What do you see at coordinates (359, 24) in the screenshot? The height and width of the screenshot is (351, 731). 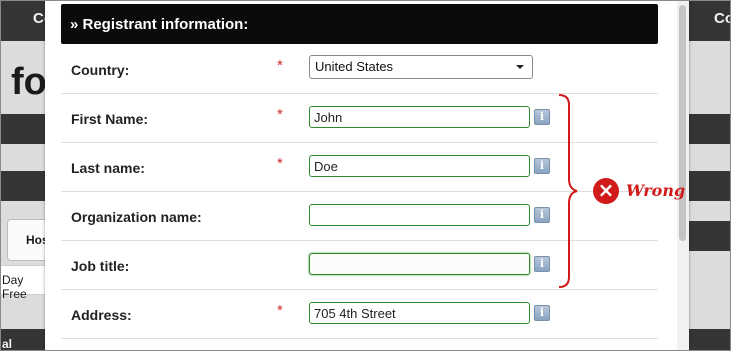 I see `section-header: » Registrant information:` at bounding box center [359, 24].